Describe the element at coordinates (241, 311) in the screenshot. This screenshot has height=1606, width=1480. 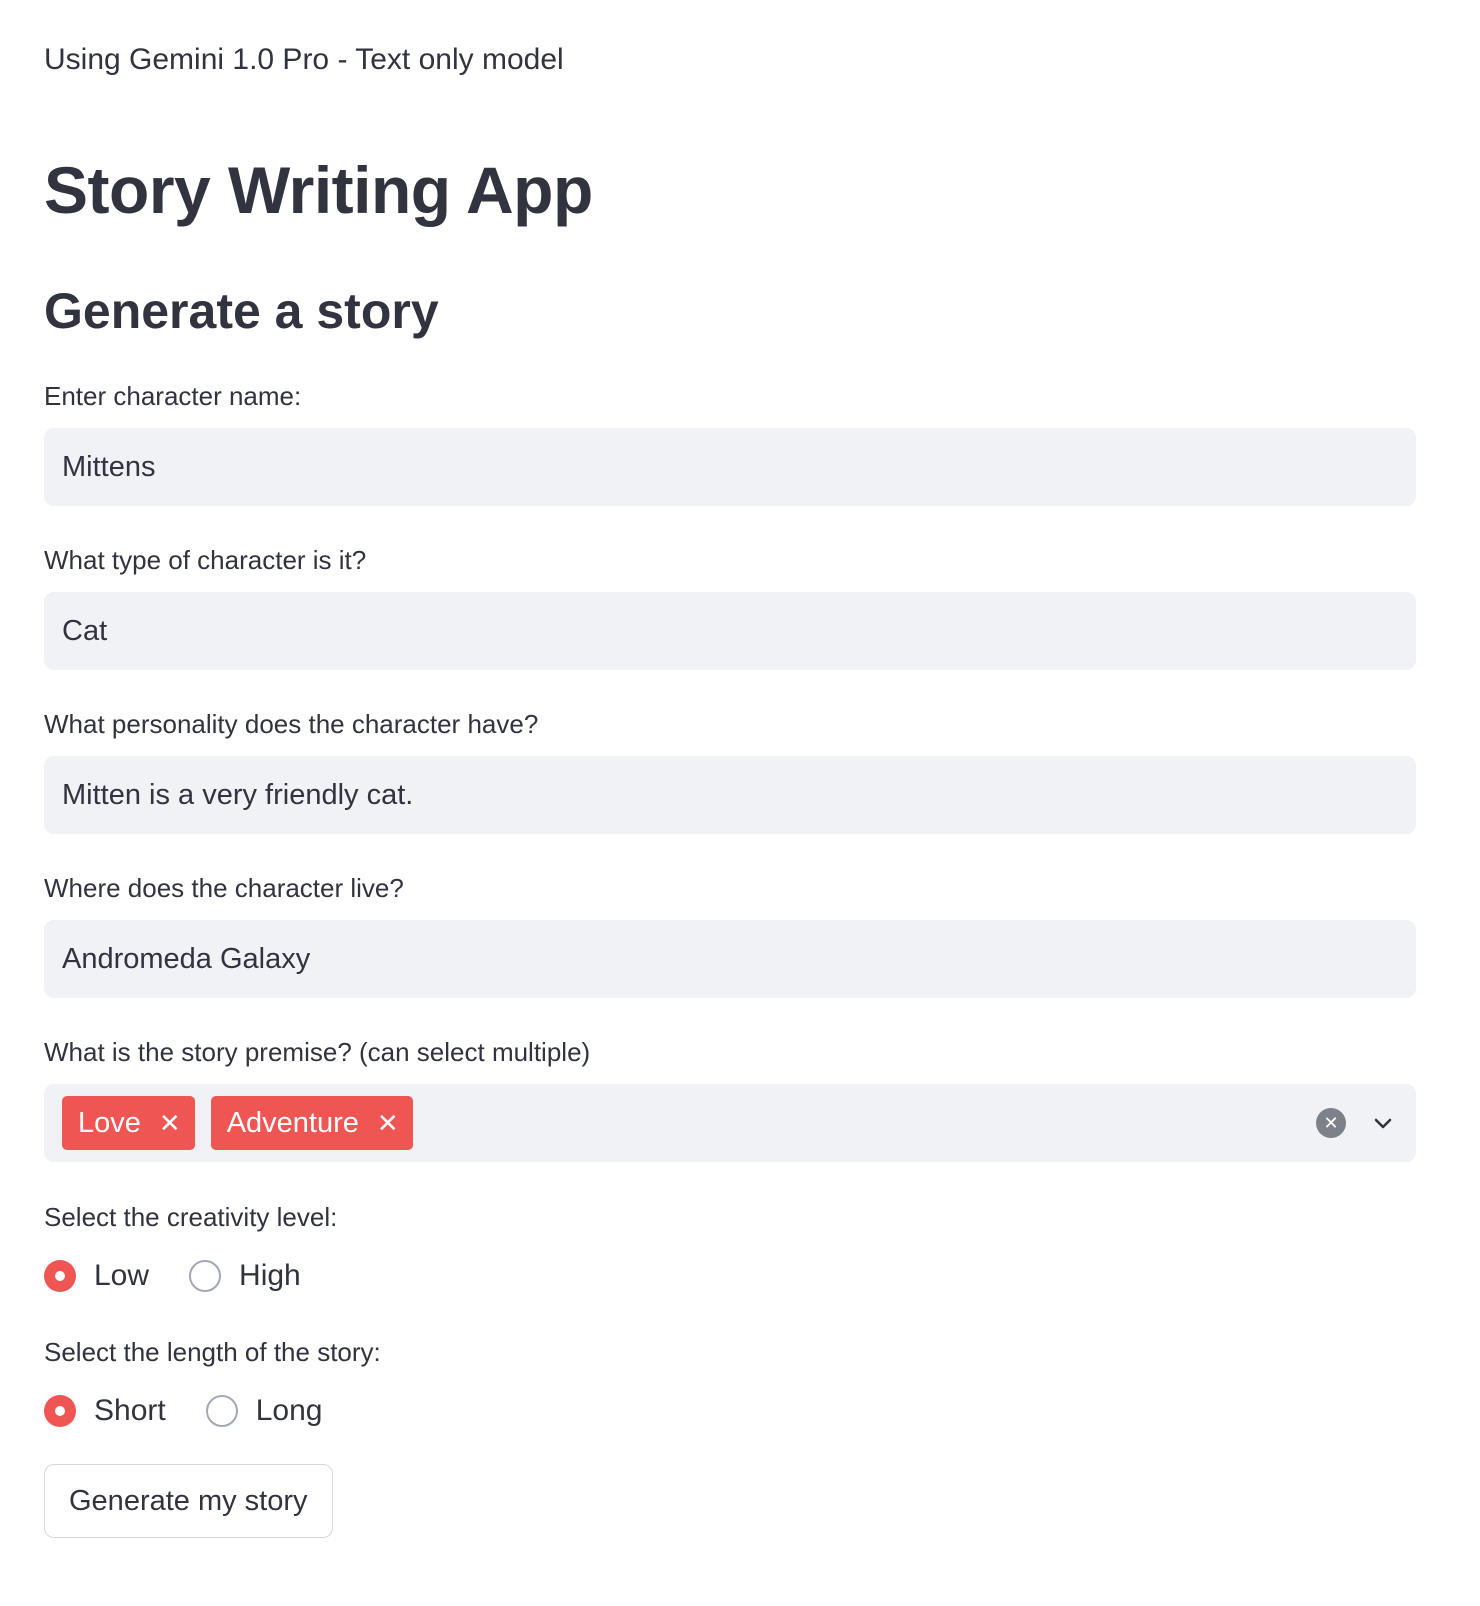
I see `section-subtitle: Generate a story` at that location.